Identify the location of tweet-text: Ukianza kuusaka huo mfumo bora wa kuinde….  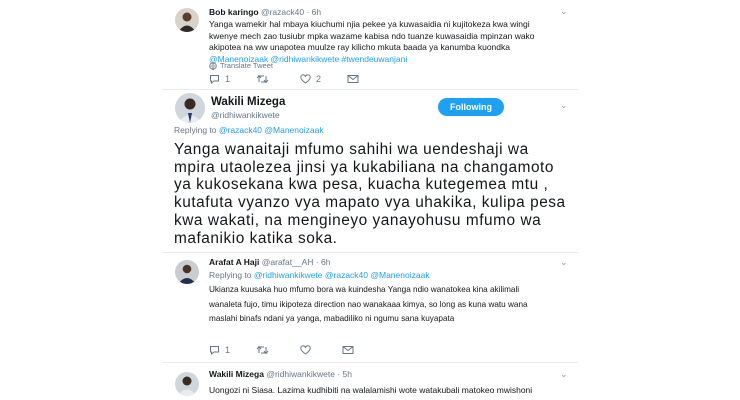
(368, 304).